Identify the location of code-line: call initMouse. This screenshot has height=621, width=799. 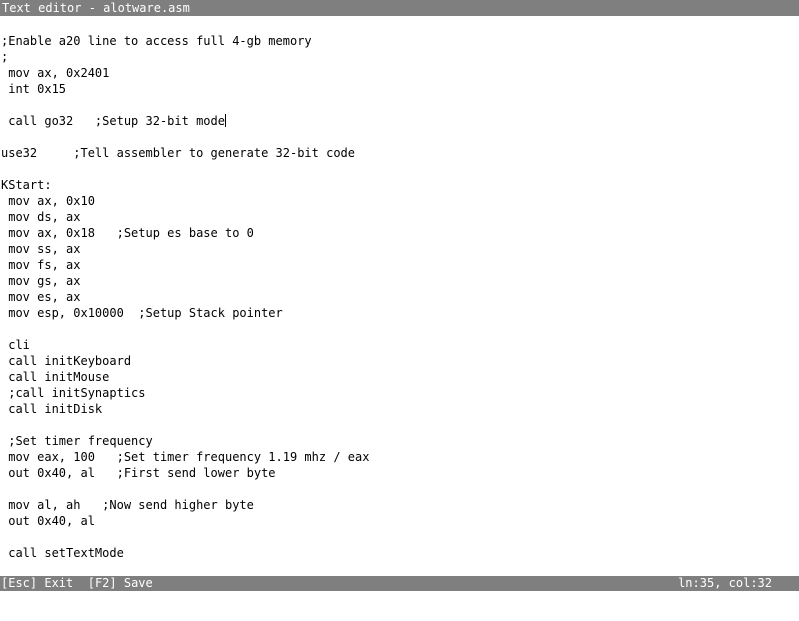
(55, 377).